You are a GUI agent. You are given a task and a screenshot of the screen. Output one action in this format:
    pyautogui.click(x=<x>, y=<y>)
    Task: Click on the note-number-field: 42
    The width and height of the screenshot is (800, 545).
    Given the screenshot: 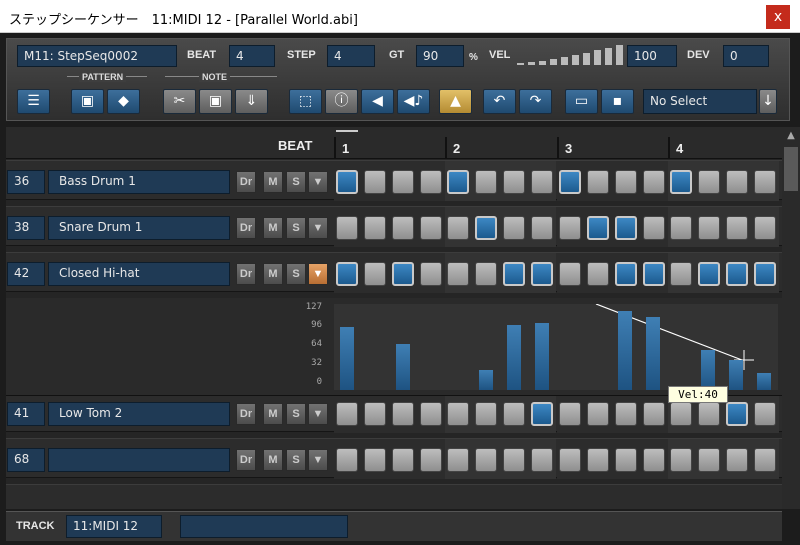 What is the action you would take?
    pyautogui.click(x=26, y=274)
    